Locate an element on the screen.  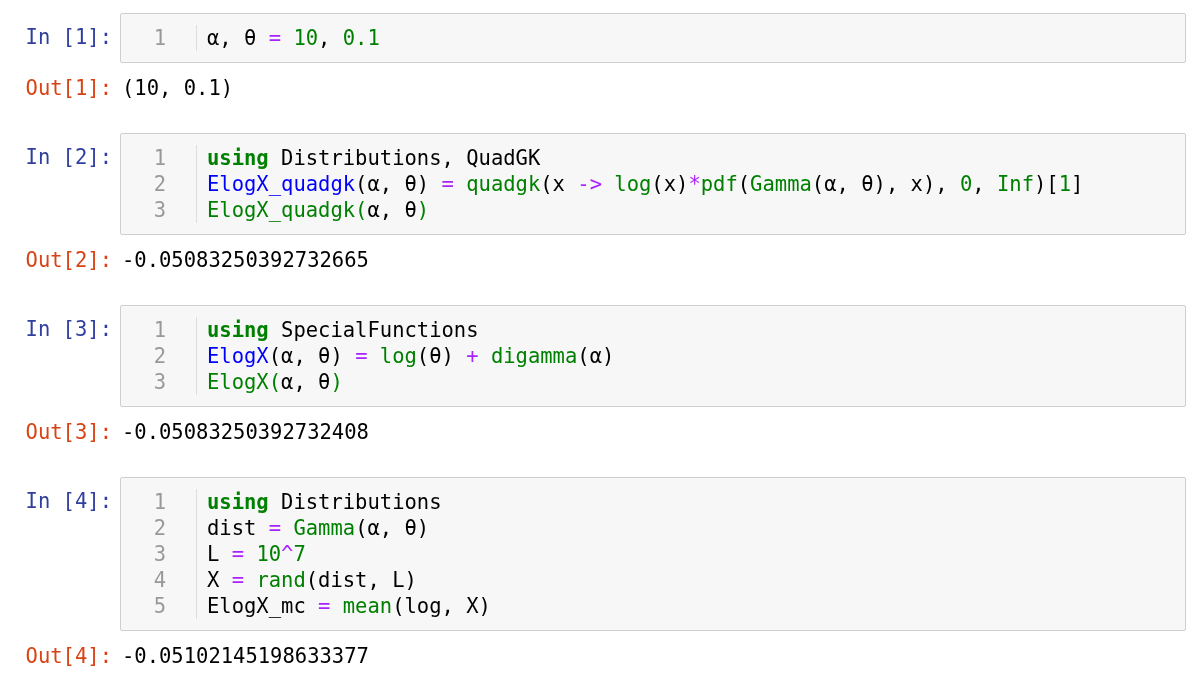
code-line: L = 10^7 is located at coordinates (256, 554).